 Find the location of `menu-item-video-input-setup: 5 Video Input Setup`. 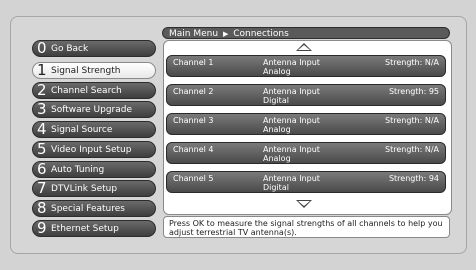

menu-item-video-input-setup: 5 Video Input Setup is located at coordinates (94, 149).